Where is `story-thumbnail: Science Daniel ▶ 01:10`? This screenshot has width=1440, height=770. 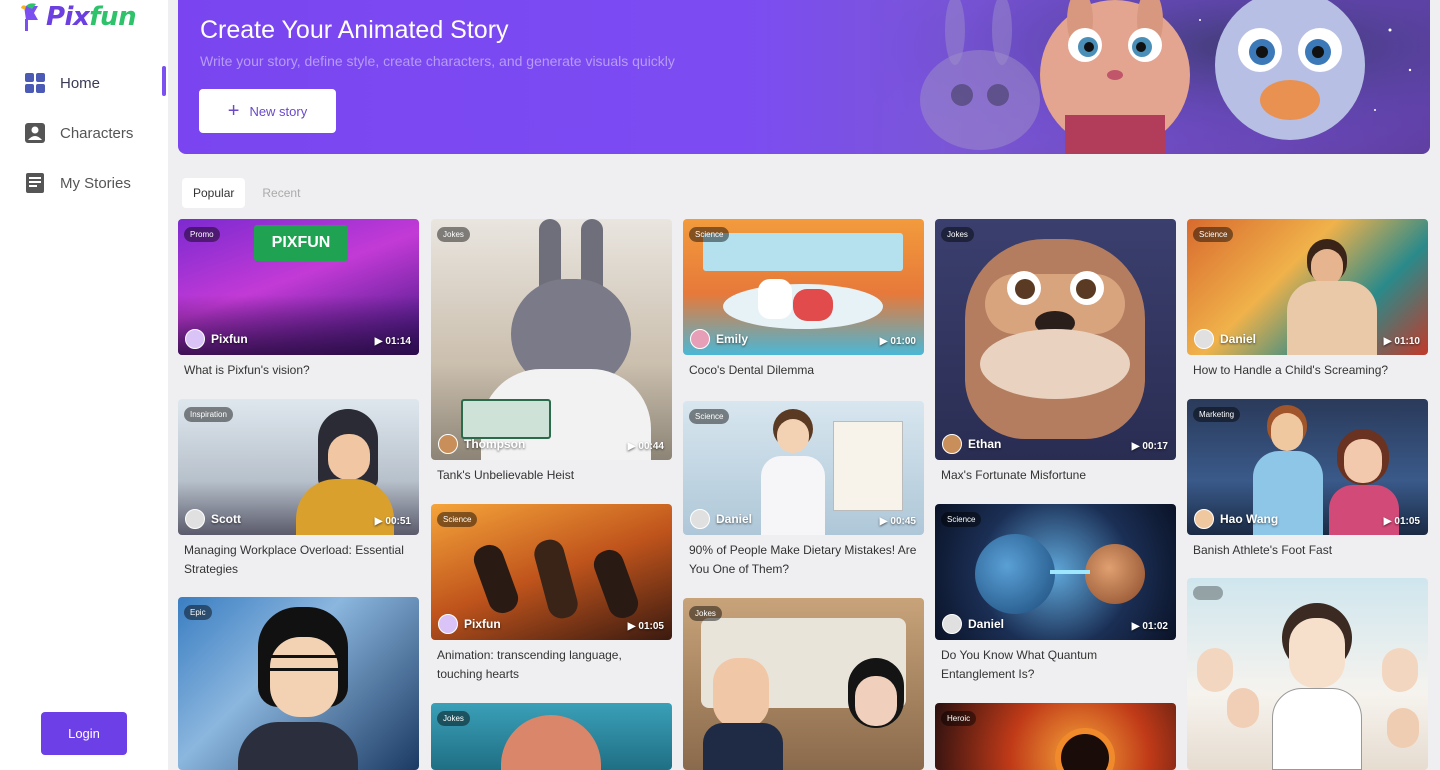 story-thumbnail: Science Daniel ▶ 01:10 is located at coordinates (1307, 287).